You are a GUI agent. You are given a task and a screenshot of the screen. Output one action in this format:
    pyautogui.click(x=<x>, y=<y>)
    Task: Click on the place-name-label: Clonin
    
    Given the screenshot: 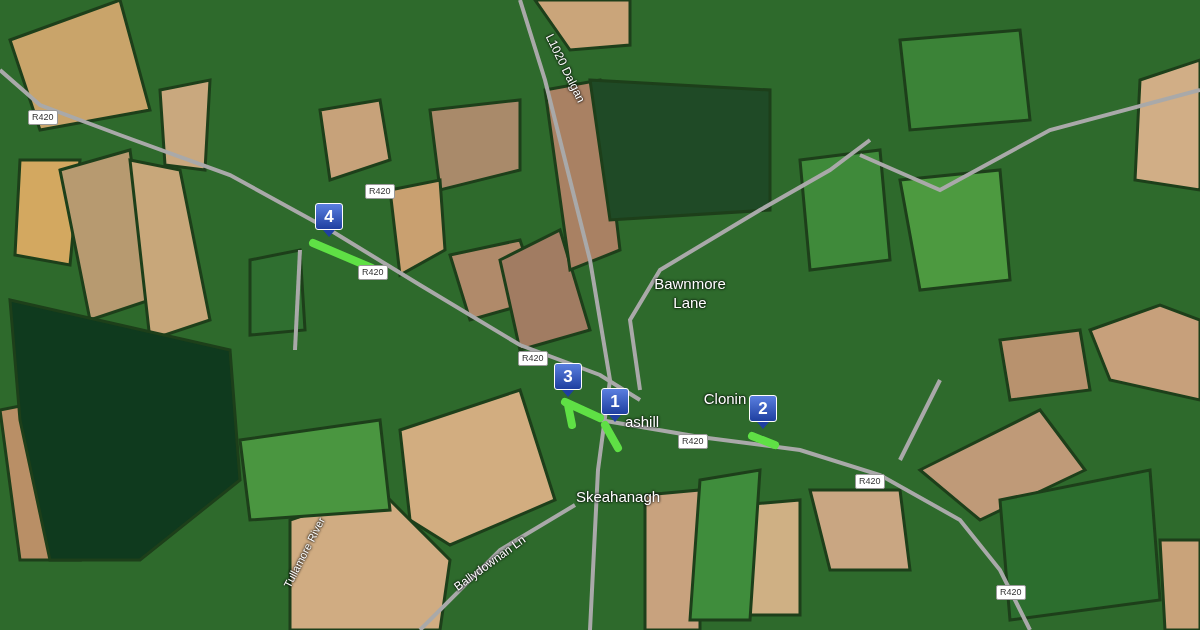 What is the action you would take?
    pyautogui.click(x=725, y=399)
    